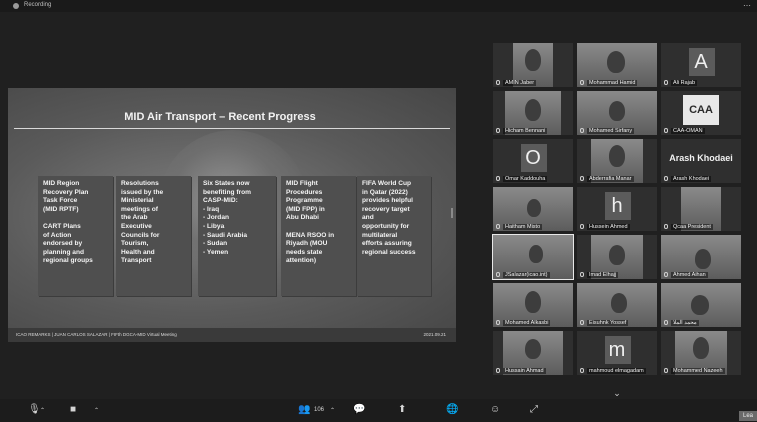 Image resolution: width=757 pixels, height=422 pixels. I want to click on participant-name: Hussein Ahmed, so click(608, 227).